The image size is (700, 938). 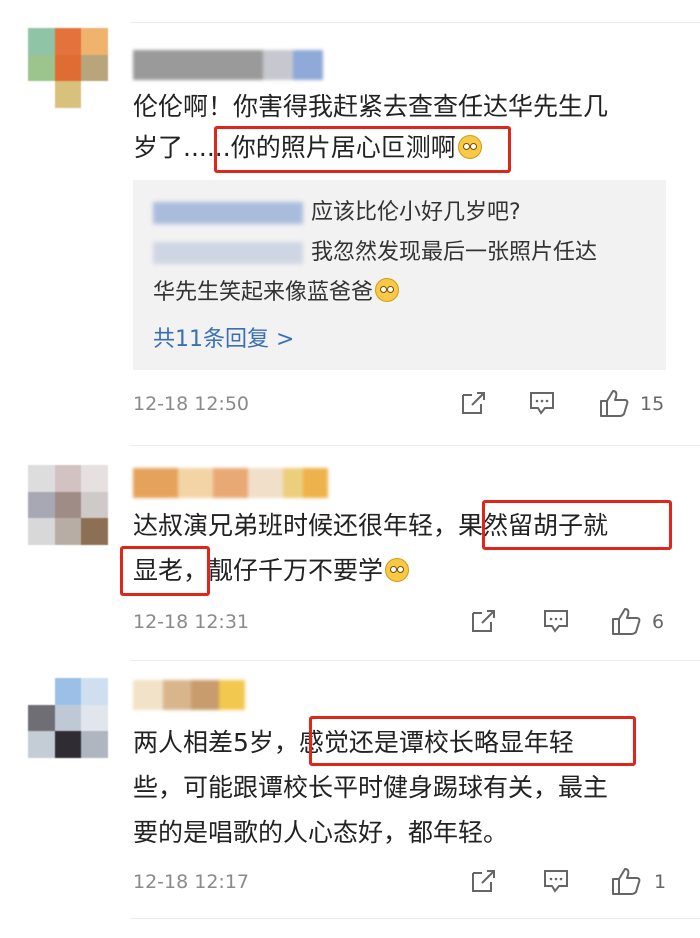 I want to click on grin-emoji-icon, so click(x=387, y=290).